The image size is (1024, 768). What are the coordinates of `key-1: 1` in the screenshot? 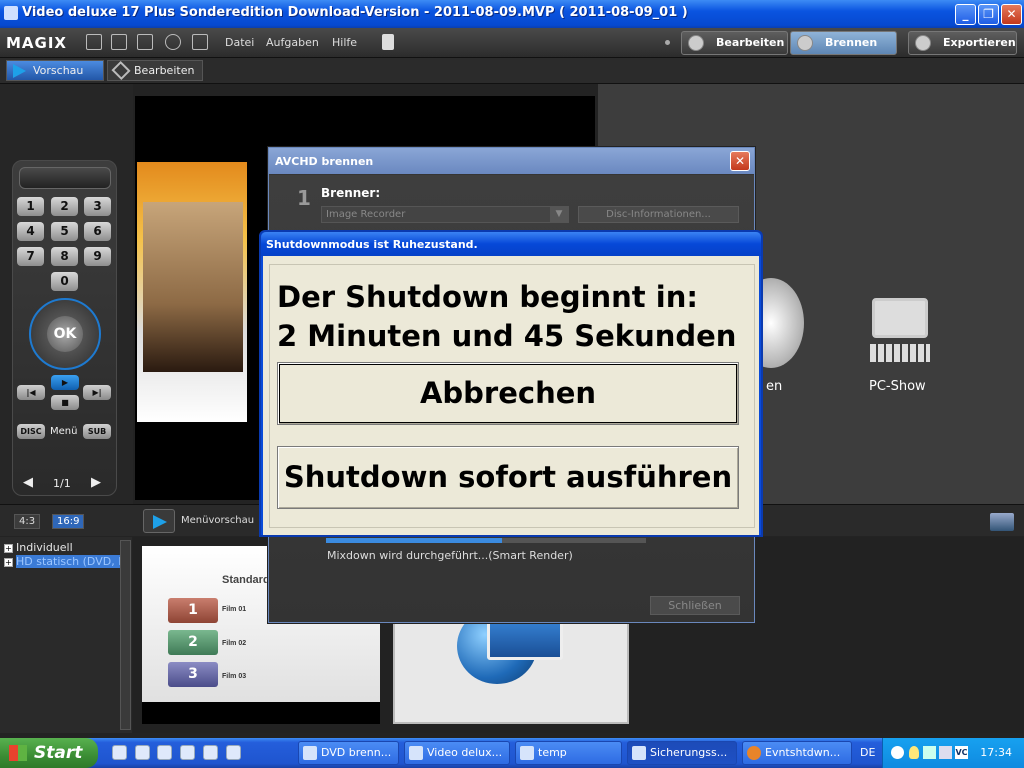 It's located at (30, 206).